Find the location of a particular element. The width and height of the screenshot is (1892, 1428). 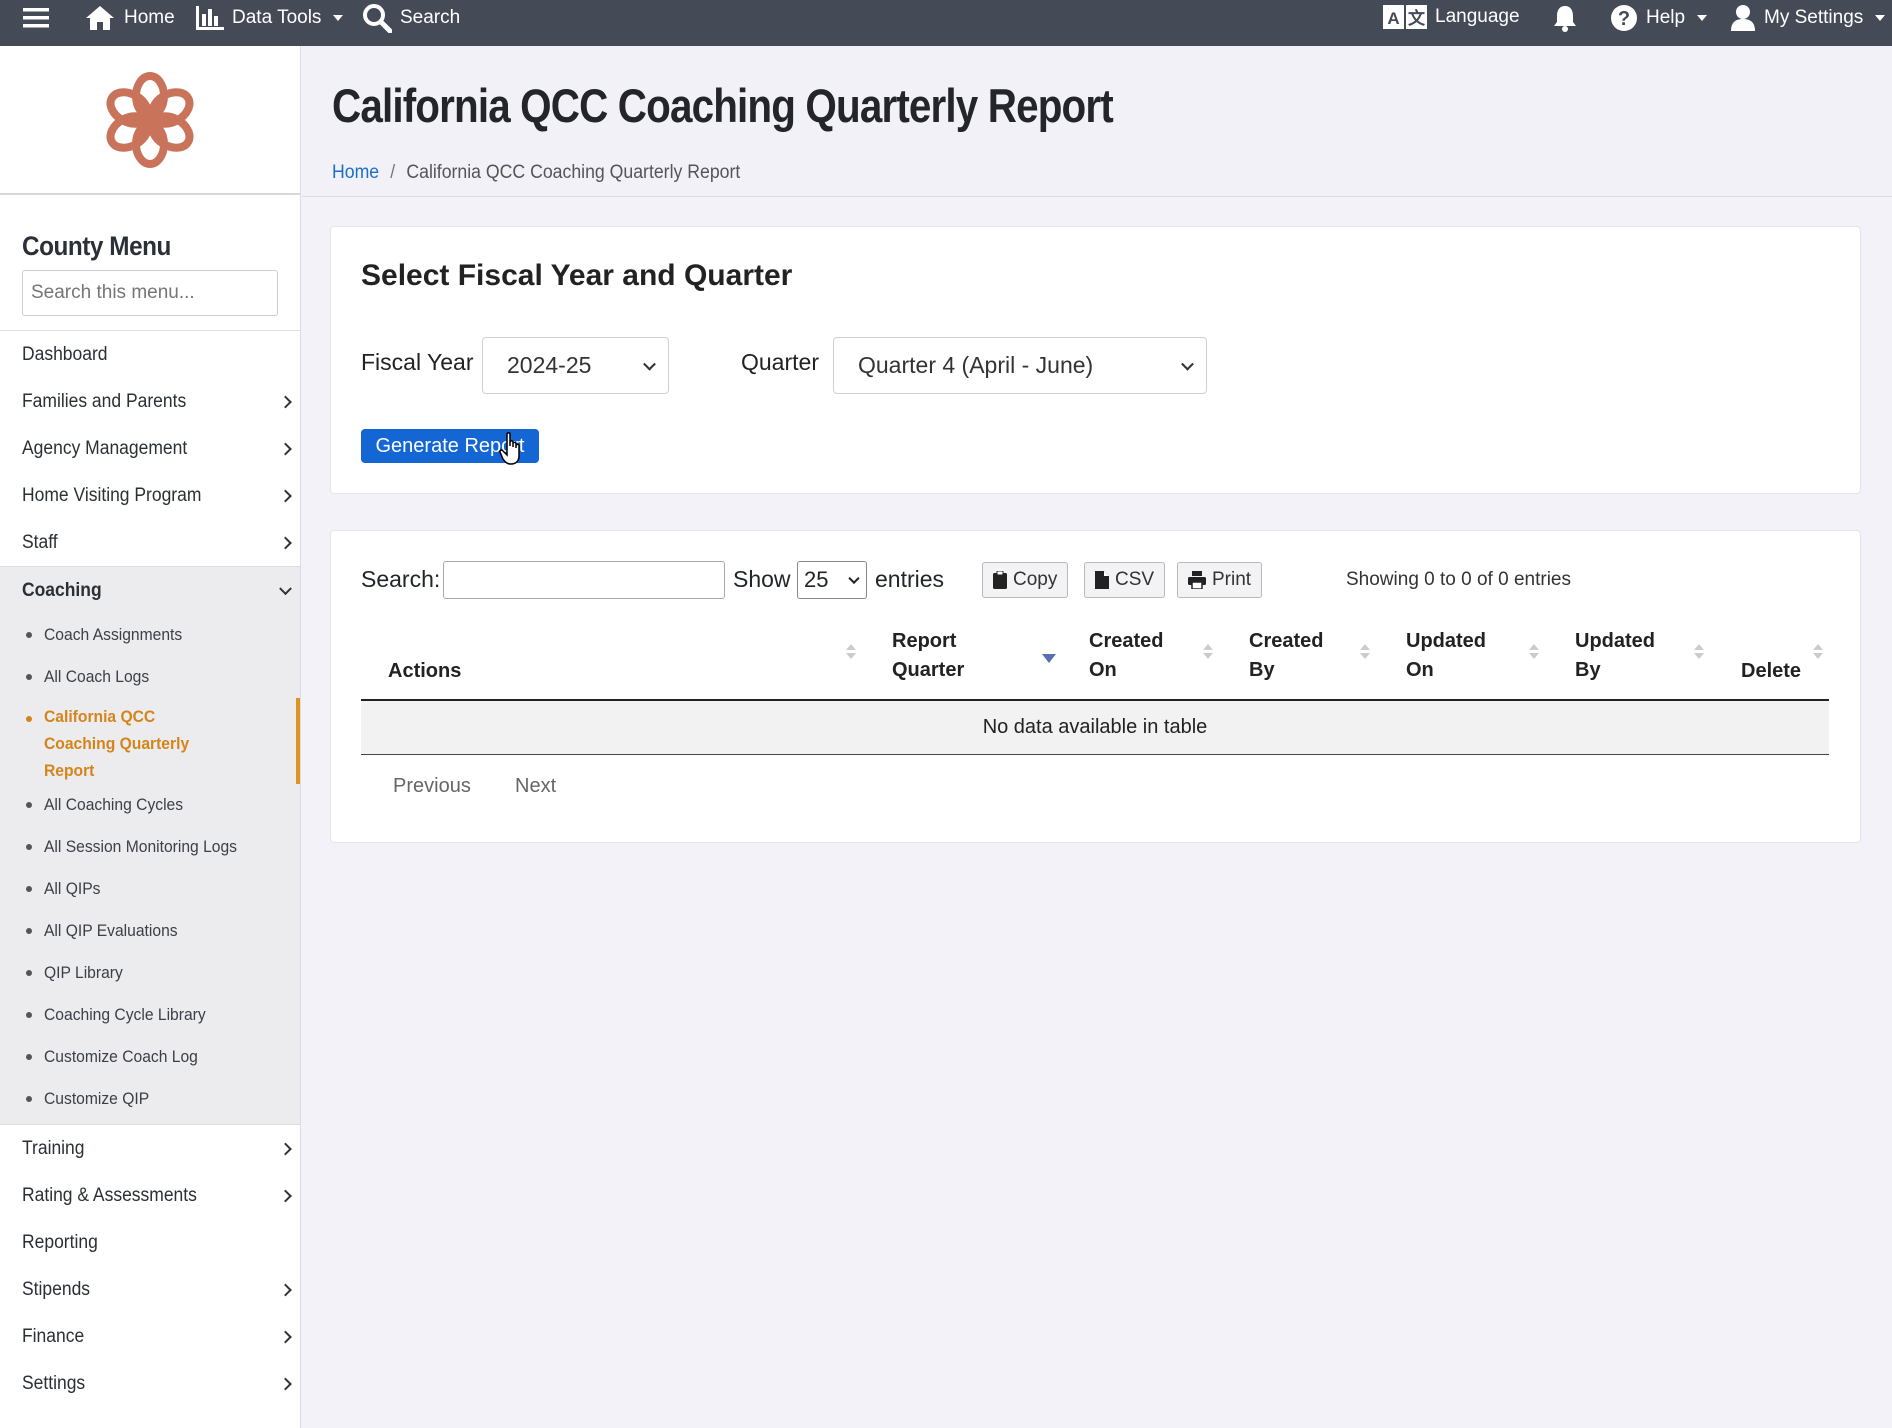

column-header-delete: Delete is located at coordinates (1771, 671).